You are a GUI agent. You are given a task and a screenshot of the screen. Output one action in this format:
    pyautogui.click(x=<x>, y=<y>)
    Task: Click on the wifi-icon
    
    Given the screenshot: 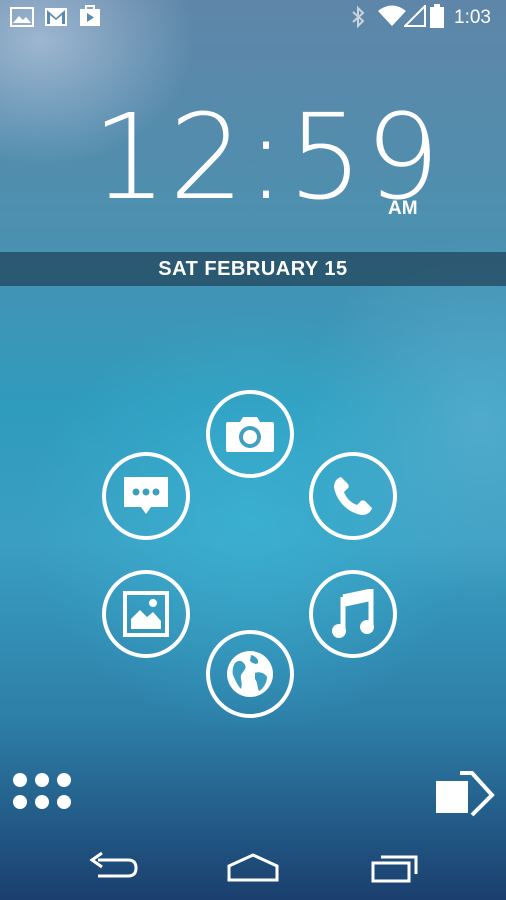 What is the action you would take?
    pyautogui.click(x=392, y=15)
    